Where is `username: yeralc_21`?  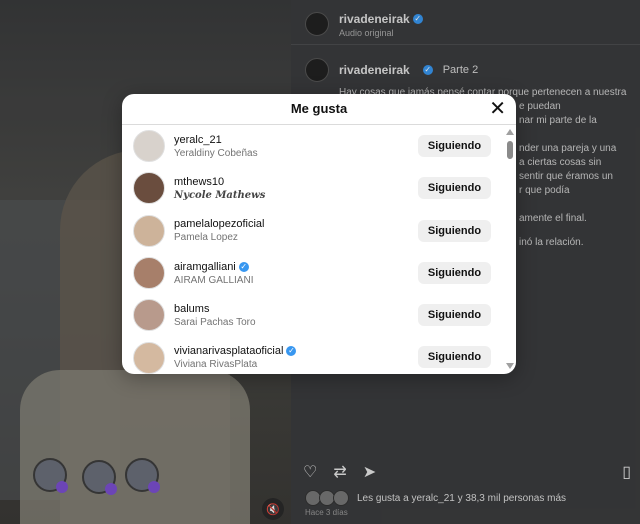
username: yeralc_21 is located at coordinates (216, 140).